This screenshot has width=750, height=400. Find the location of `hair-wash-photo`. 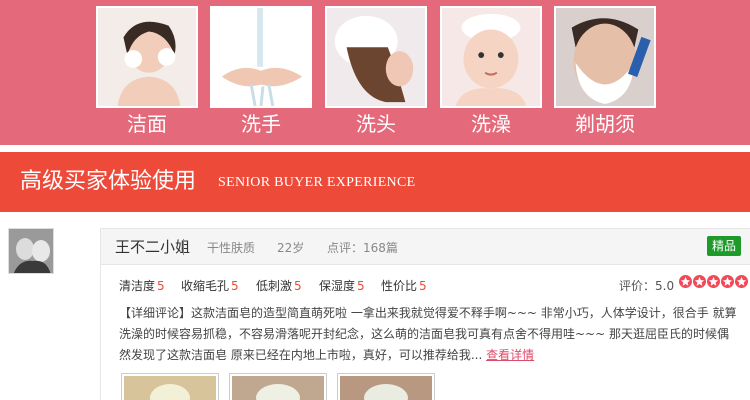

hair-wash-photo is located at coordinates (376, 57).